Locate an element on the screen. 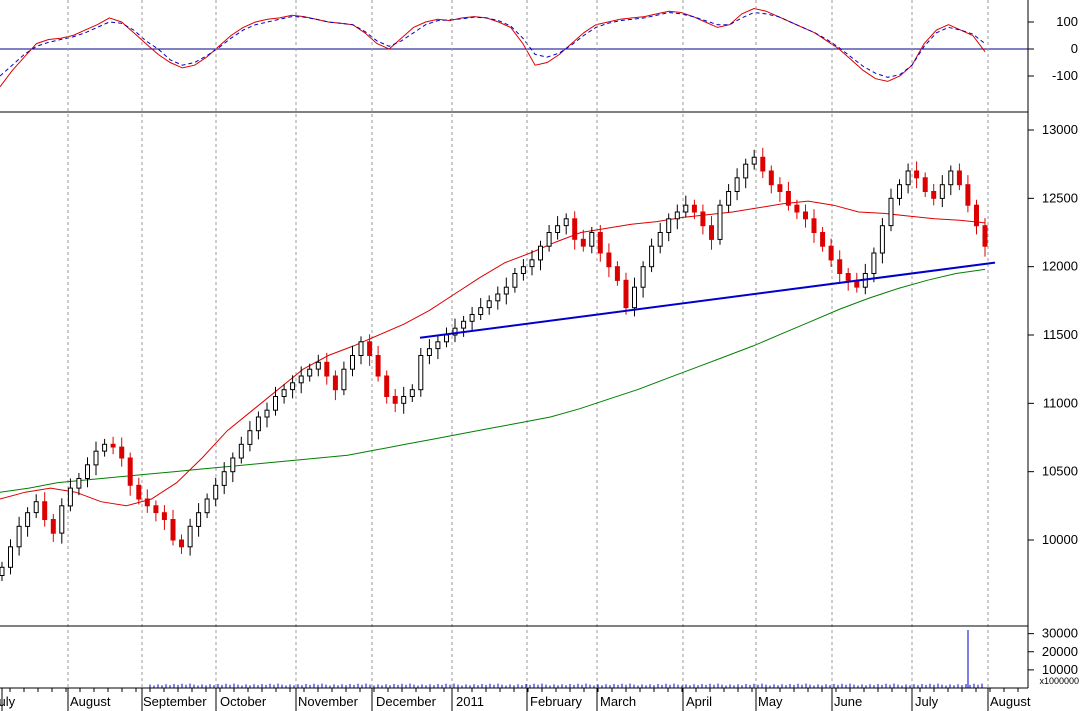 The width and height of the screenshot is (1086, 711). month-label: March is located at coordinates (618, 701).